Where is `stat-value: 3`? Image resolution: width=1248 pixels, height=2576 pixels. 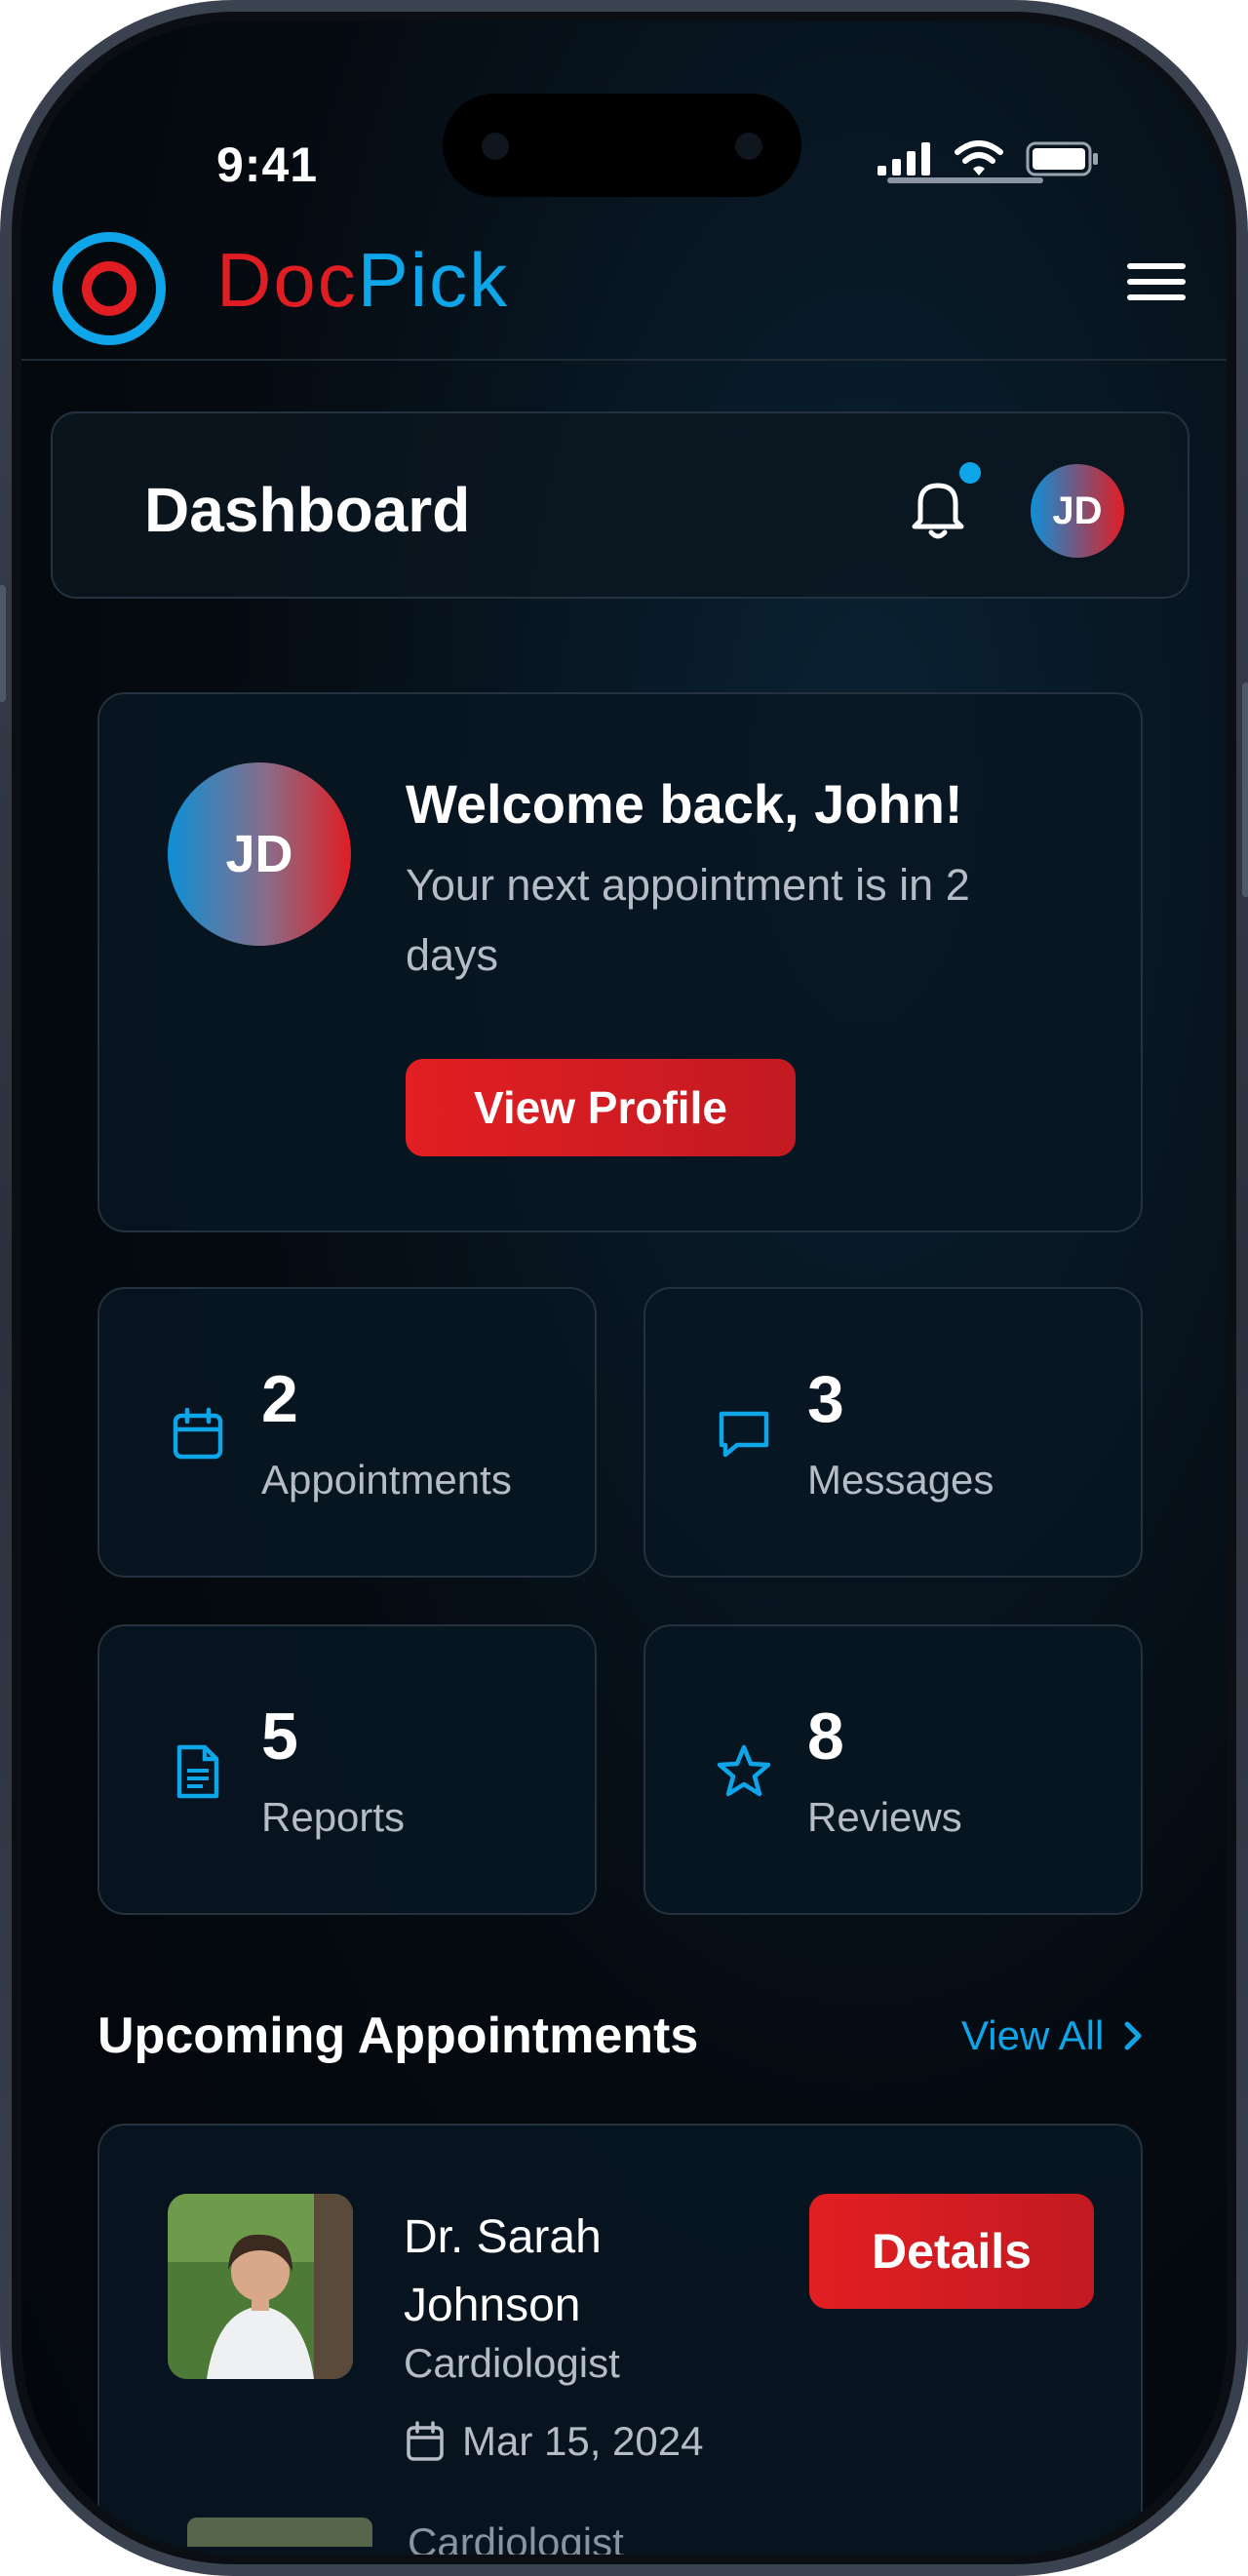 stat-value: 3 is located at coordinates (825, 1399).